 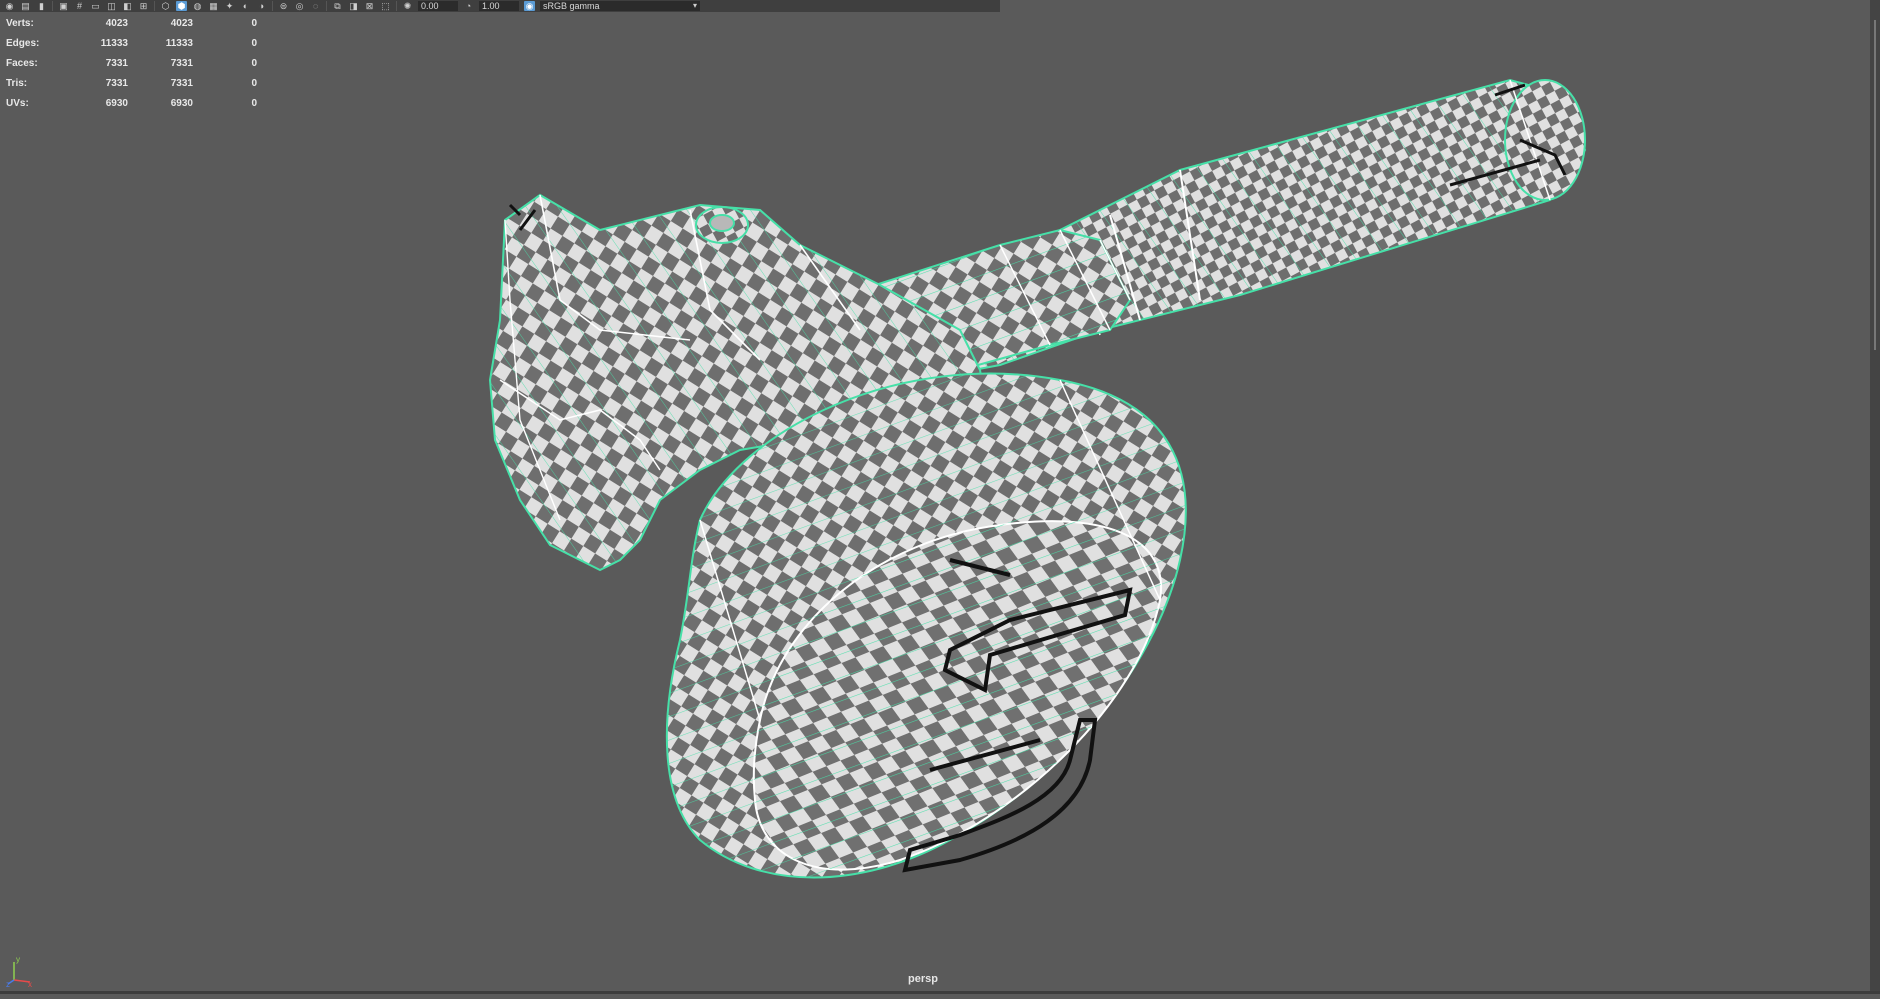 What do you see at coordinates (315, 6) in the screenshot?
I see `depth-of-field-icon: ◌` at bounding box center [315, 6].